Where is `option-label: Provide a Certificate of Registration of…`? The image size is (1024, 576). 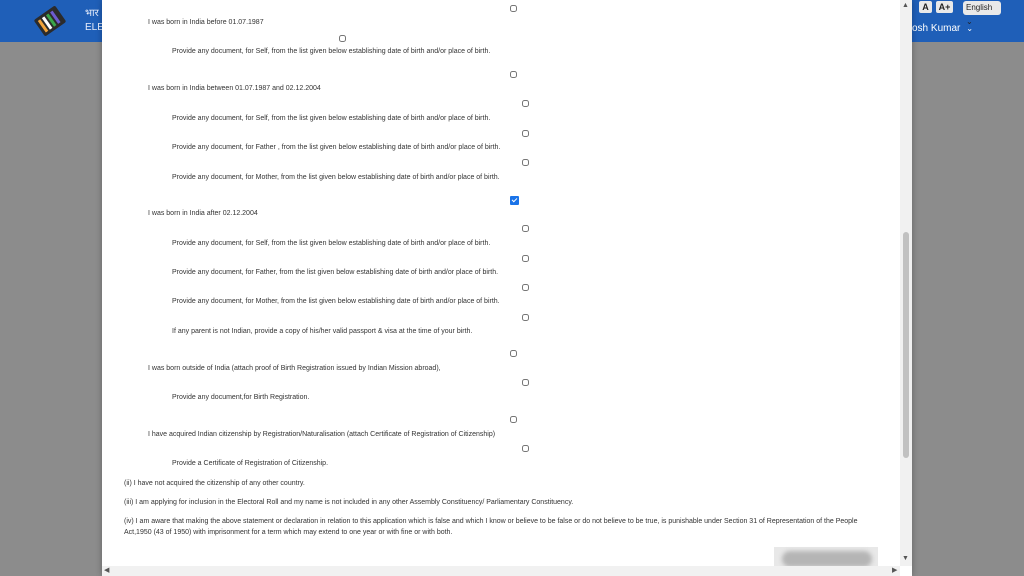
option-label: Provide a Certificate of Registration of… is located at coordinates (250, 463).